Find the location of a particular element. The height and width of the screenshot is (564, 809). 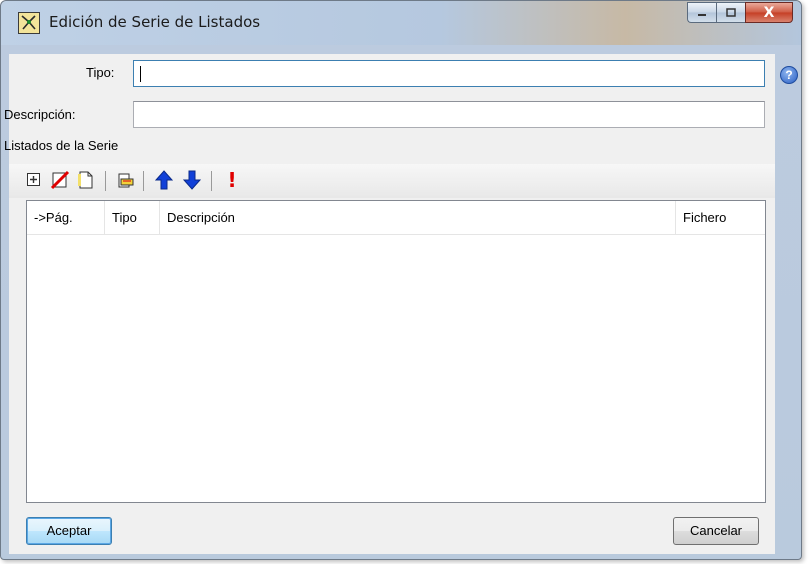

move-down-icon is located at coordinates (192, 180).